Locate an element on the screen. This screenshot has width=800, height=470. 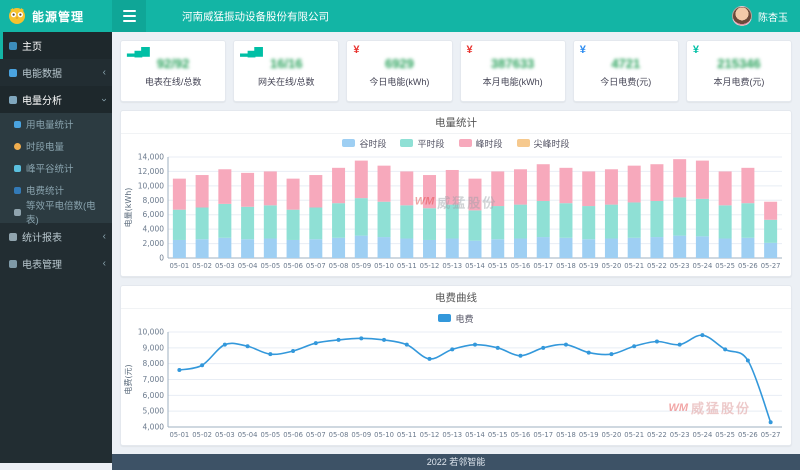
sidebar-subitem-label: 等效平电倍数(电表) is located at coordinates (66, 212).